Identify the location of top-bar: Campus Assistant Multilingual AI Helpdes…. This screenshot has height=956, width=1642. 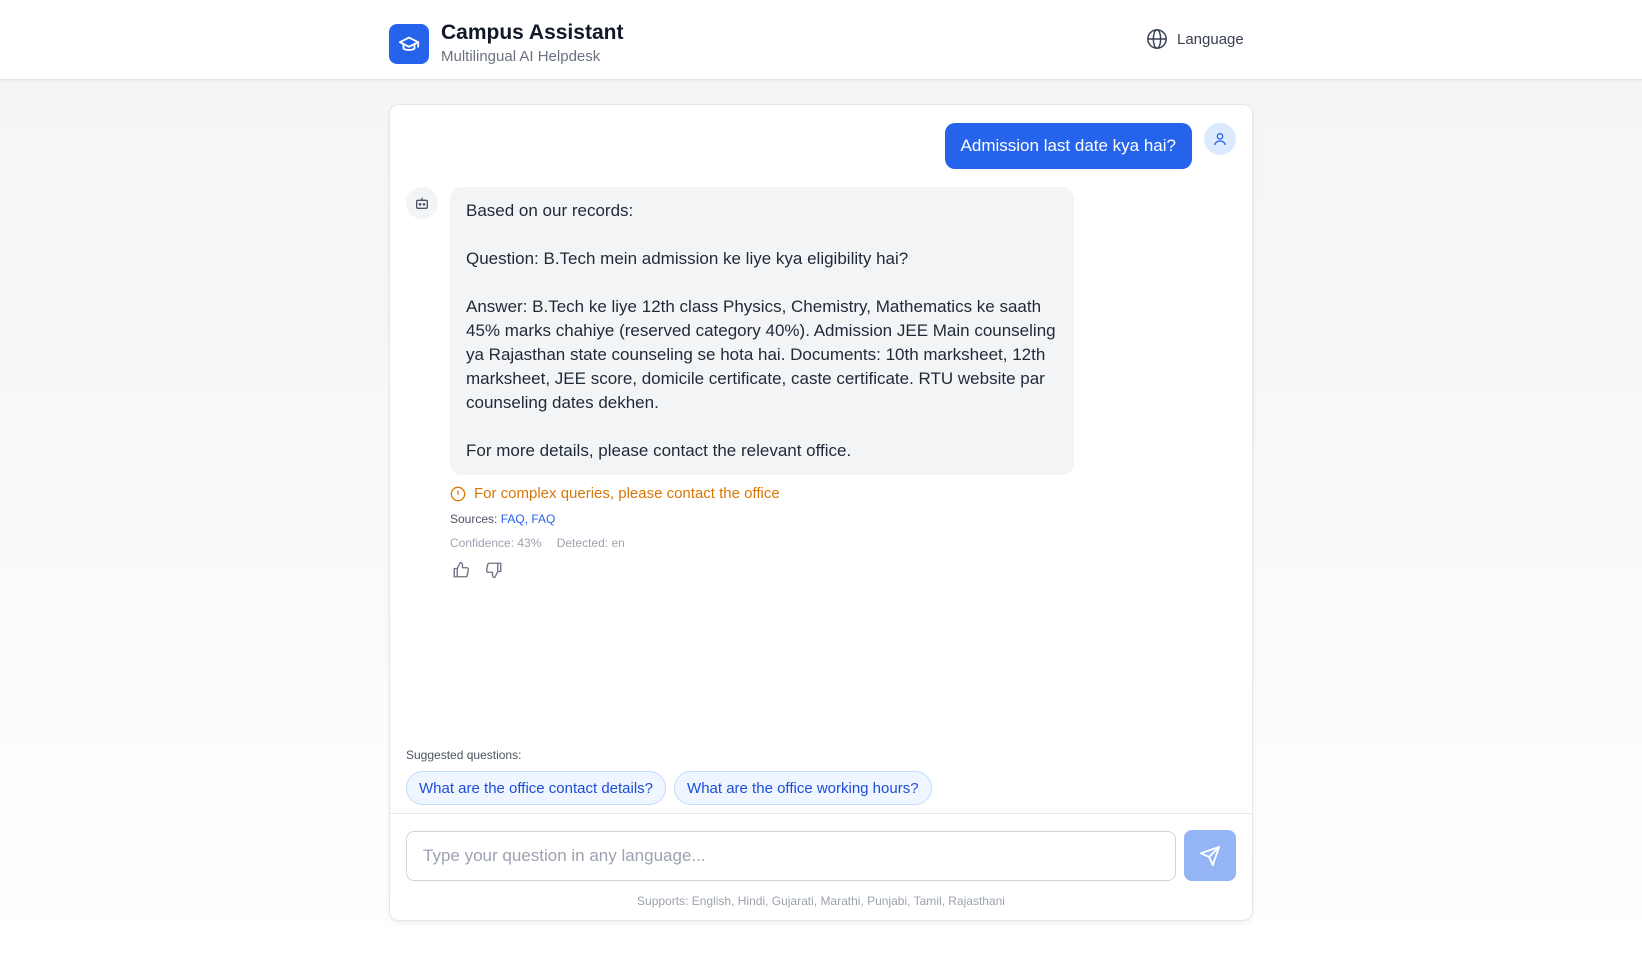
(821, 40).